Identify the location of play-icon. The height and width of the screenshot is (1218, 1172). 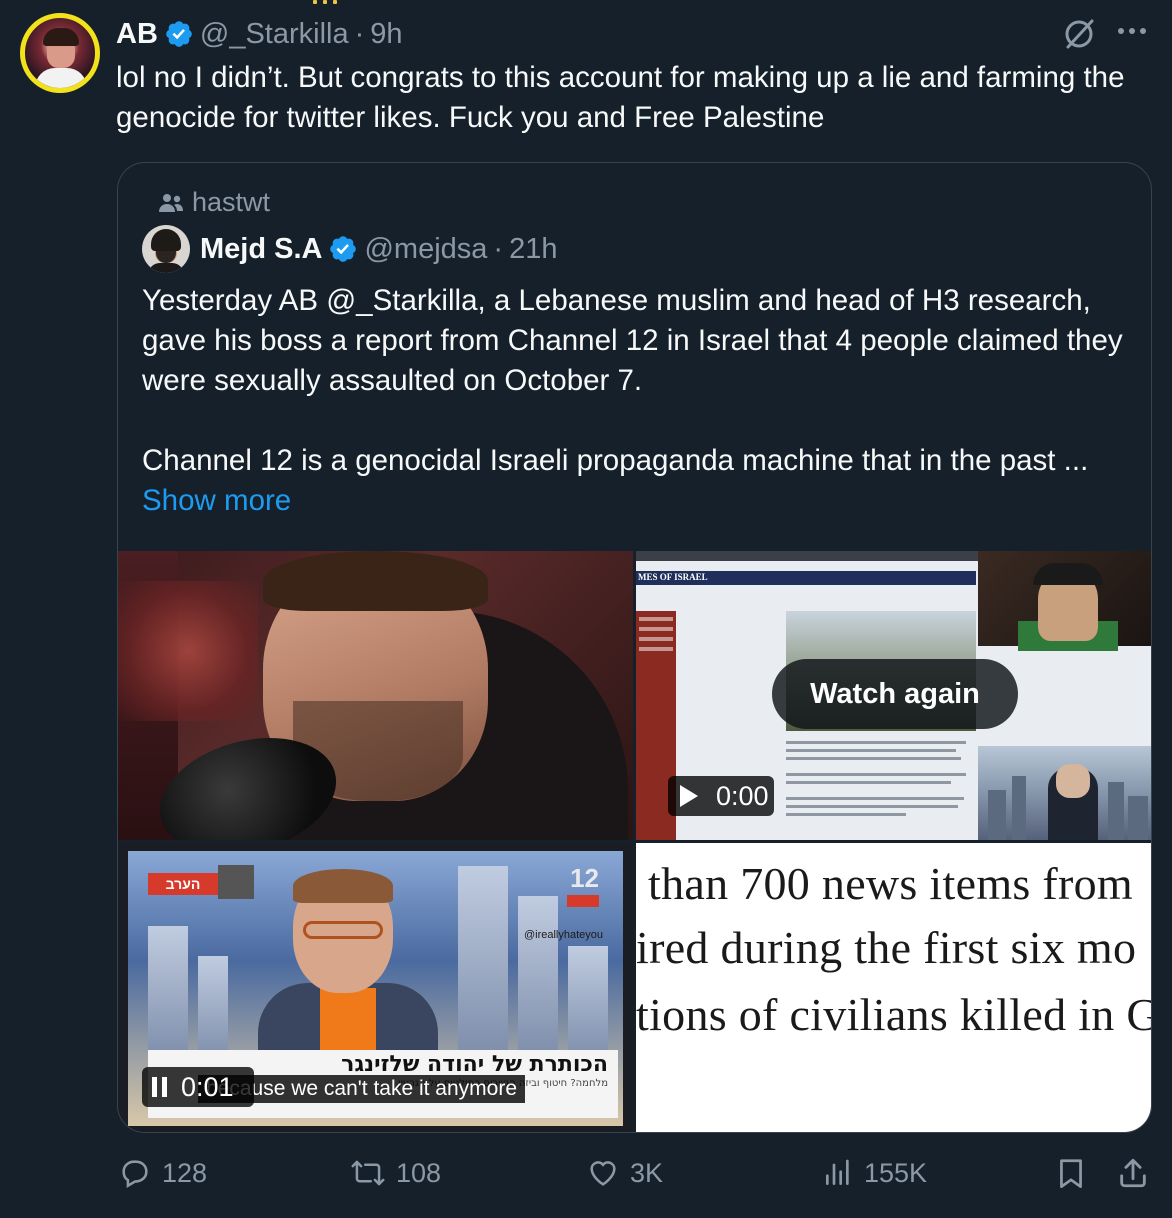
(689, 796).